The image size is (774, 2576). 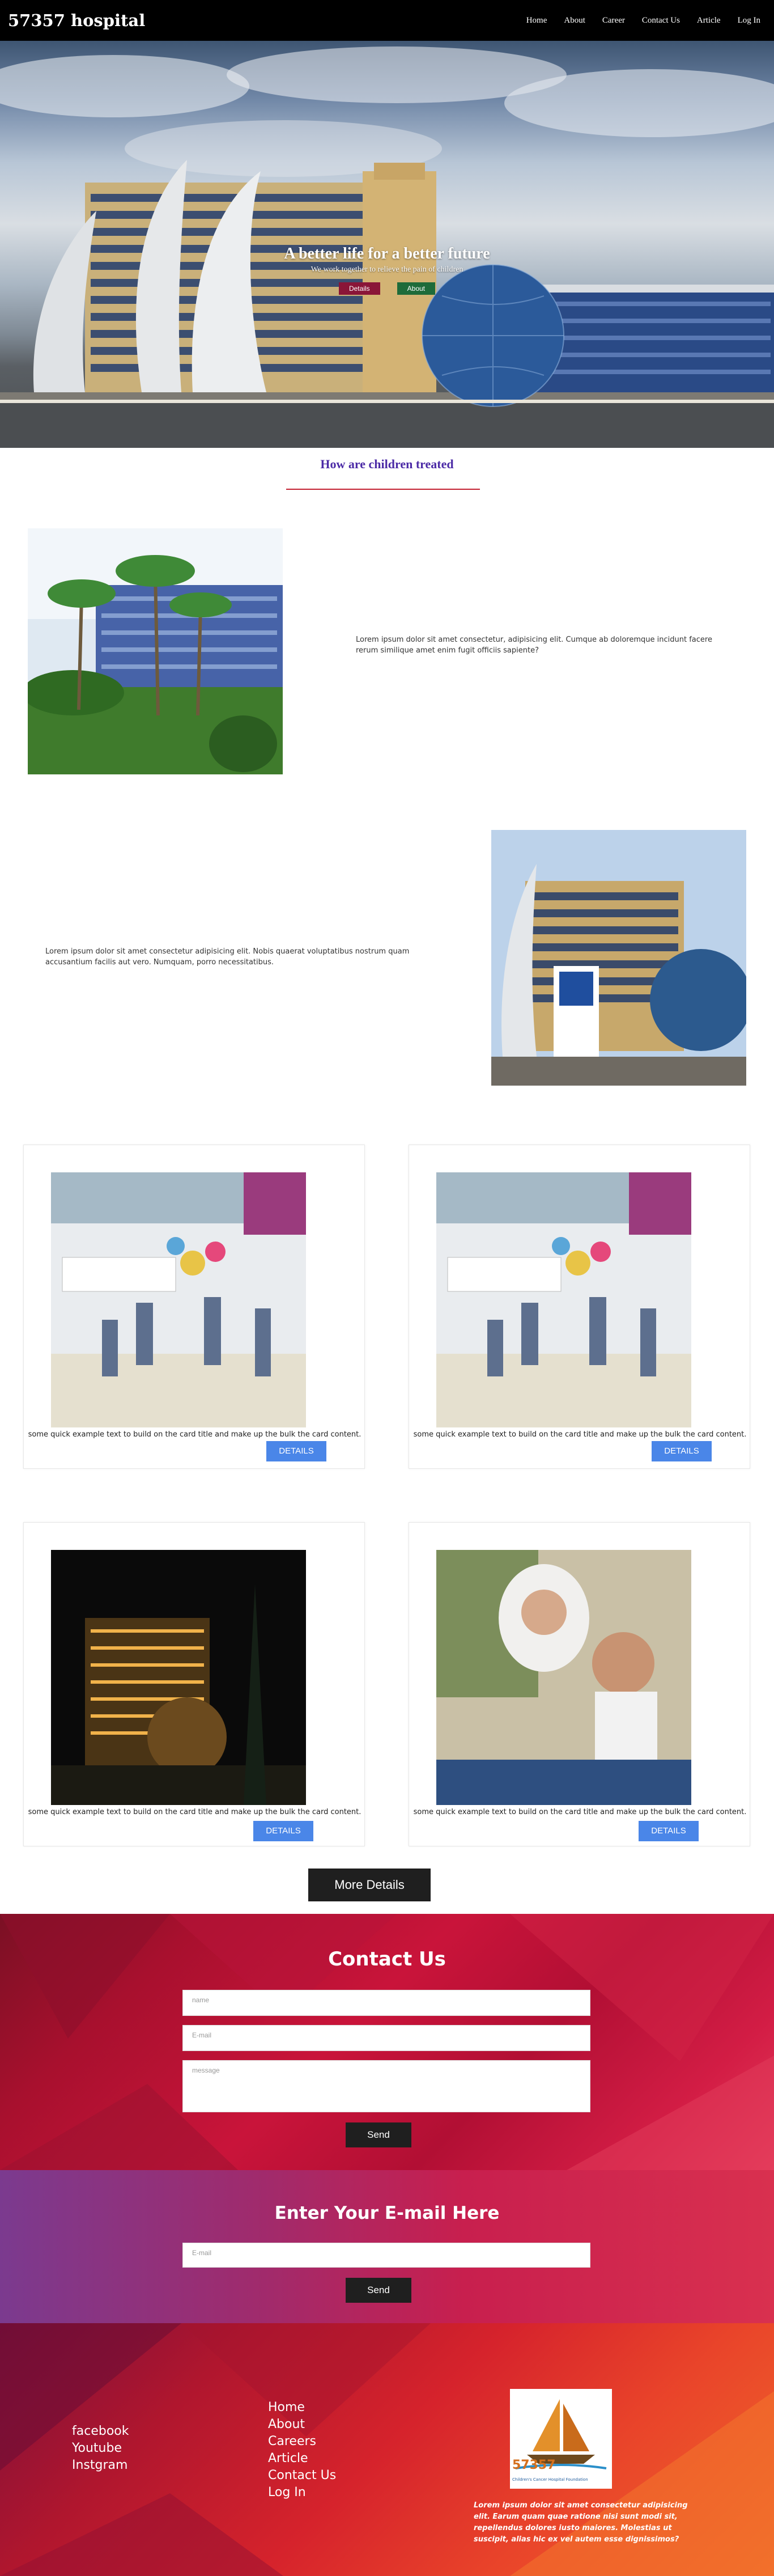 I want to click on subscribe-section: Enter Your E-mail Here E-mail Send, so click(x=387, y=2246).